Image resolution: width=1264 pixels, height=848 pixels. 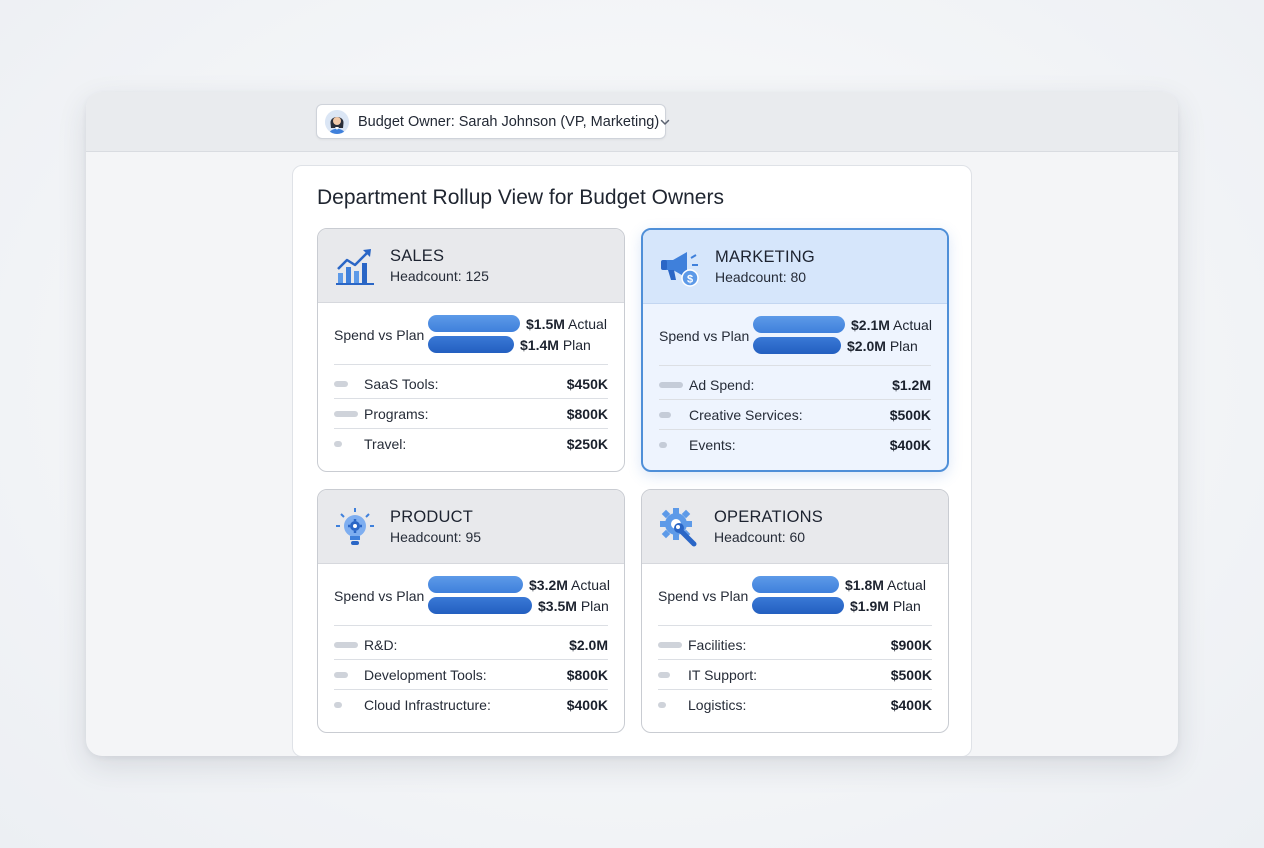 I want to click on spend-vs-plan: Spend vs Plan $3.2M Actual $3.5M Plan, so click(x=472, y=595).